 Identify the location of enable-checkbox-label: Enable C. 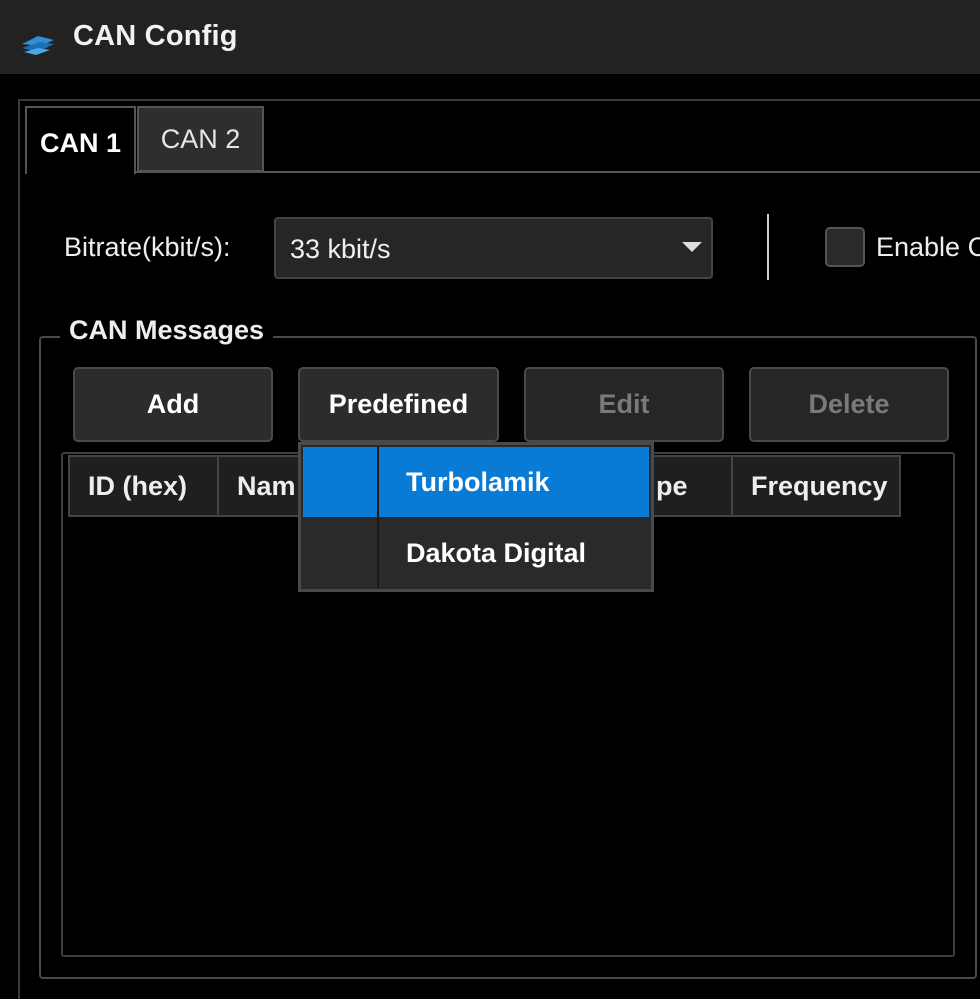
(928, 247).